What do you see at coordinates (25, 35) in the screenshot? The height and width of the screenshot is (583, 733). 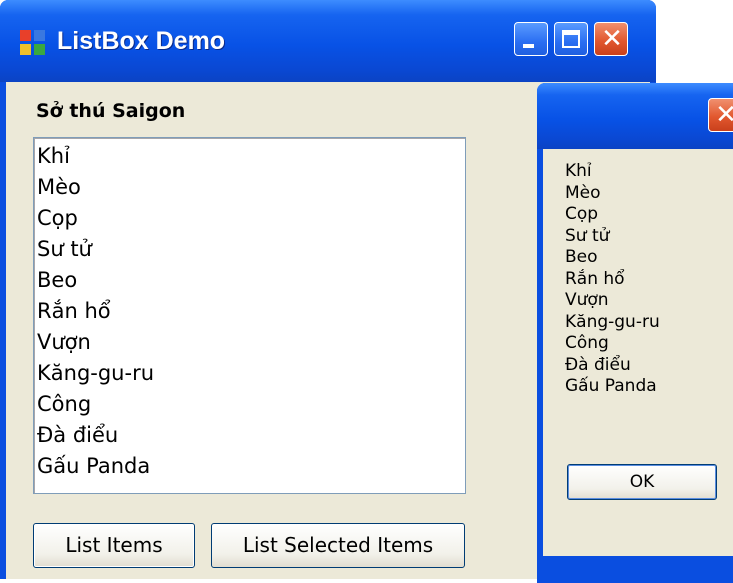 I see `app-icon-red` at bounding box center [25, 35].